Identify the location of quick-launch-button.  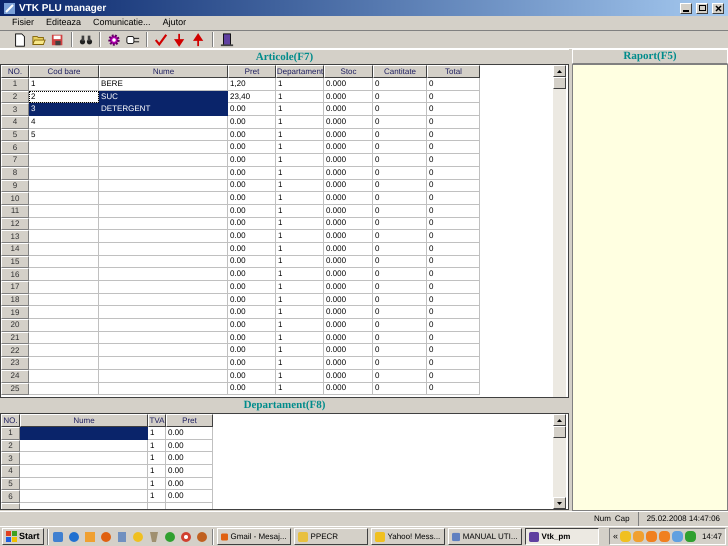
(170, 536).